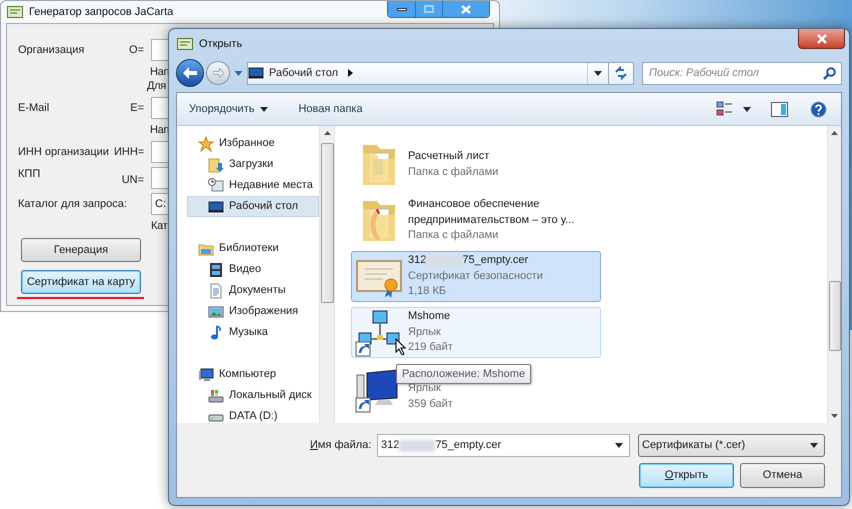 This screenshot has width=852, height=509. What do you see at coordinates (159, 226) in the screenshot?
I see `field-hint: Кат` at bounding box center [159, 226].